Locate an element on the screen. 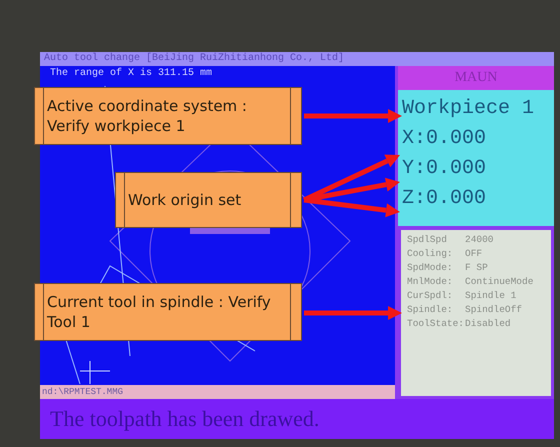  status-label: SpdMode: is located at coordinates (430, 267).